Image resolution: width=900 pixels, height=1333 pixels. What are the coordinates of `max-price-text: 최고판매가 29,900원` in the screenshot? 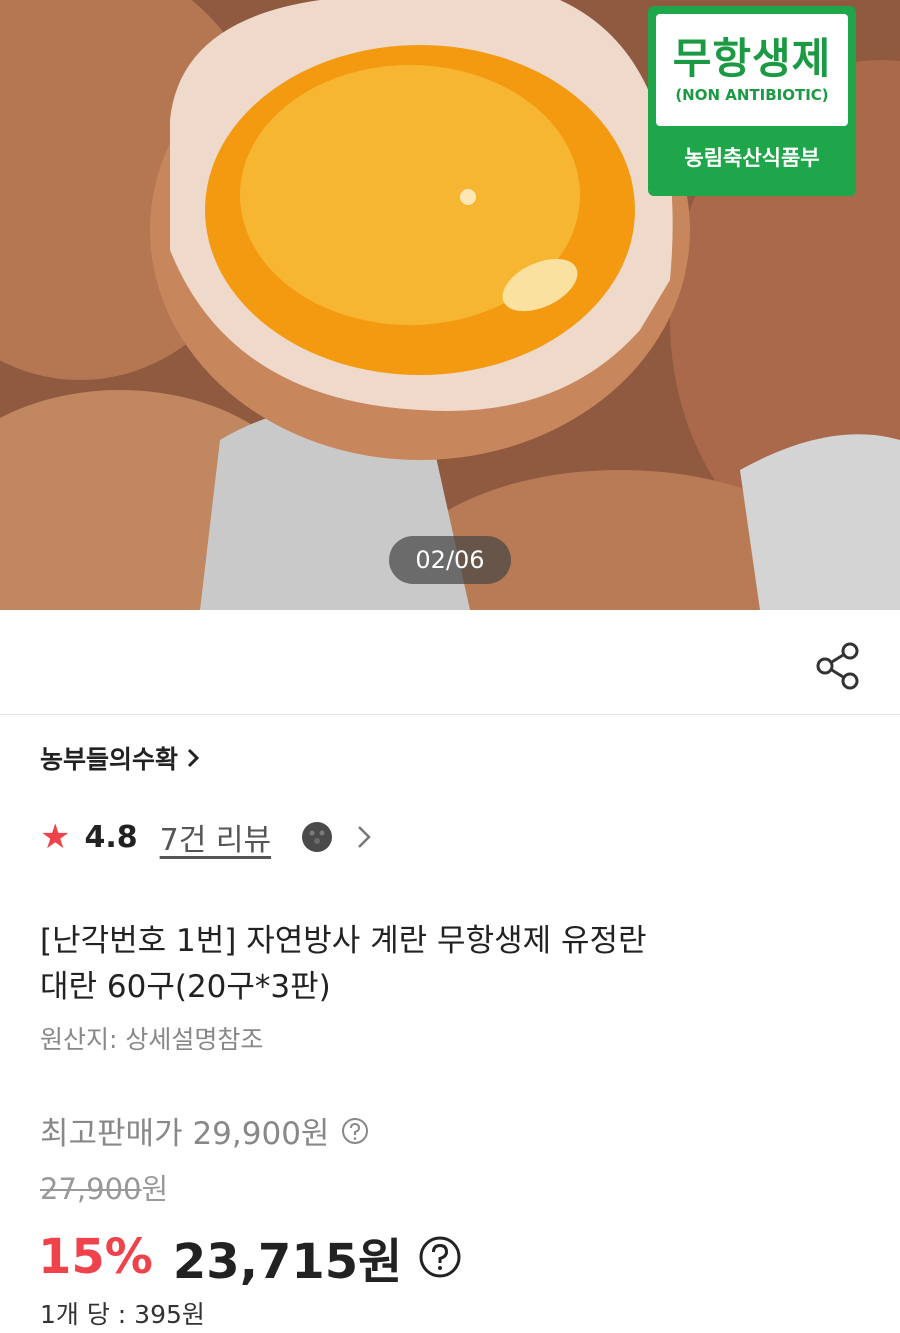 It's located at (185, 1134).